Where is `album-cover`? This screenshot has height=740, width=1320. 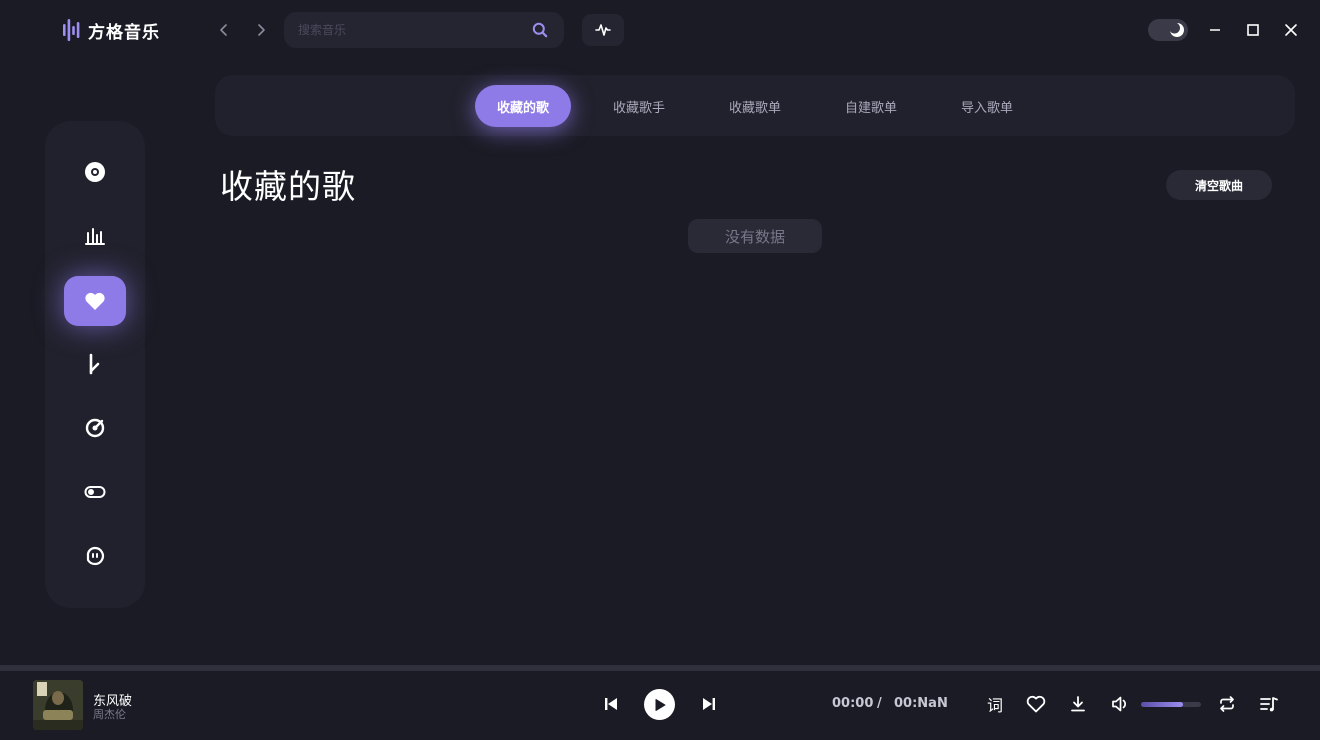 album-cover is located at coordinates (58, 705).